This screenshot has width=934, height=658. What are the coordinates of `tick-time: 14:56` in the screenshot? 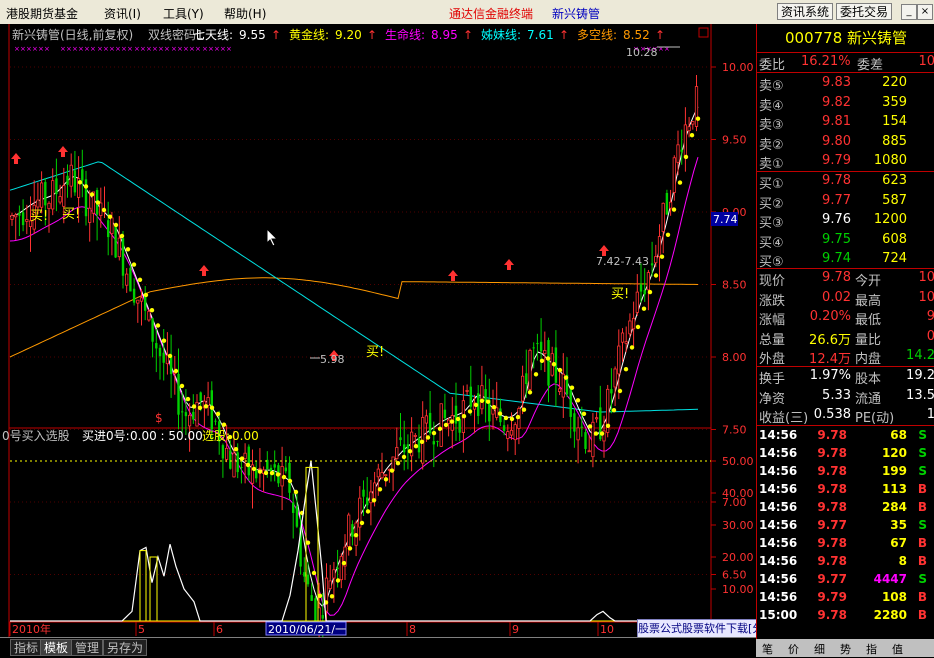 It's located at (778, 579).